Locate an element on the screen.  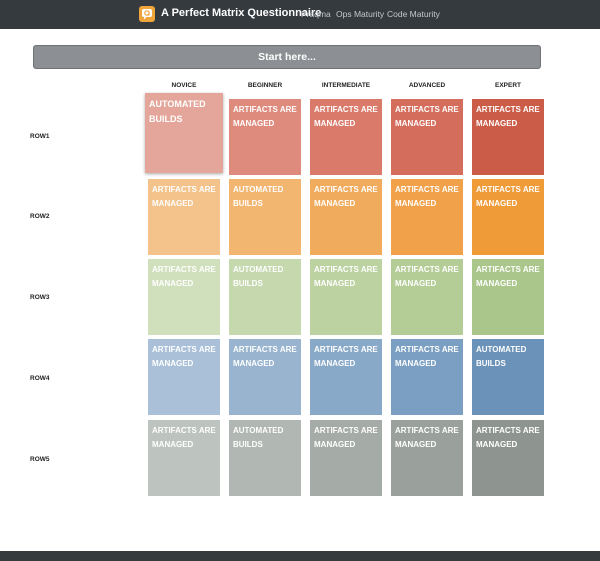
matrix-cell-row1-expert: ARTIFACTS ARE MANAGED is located at coordinates (508, 137).